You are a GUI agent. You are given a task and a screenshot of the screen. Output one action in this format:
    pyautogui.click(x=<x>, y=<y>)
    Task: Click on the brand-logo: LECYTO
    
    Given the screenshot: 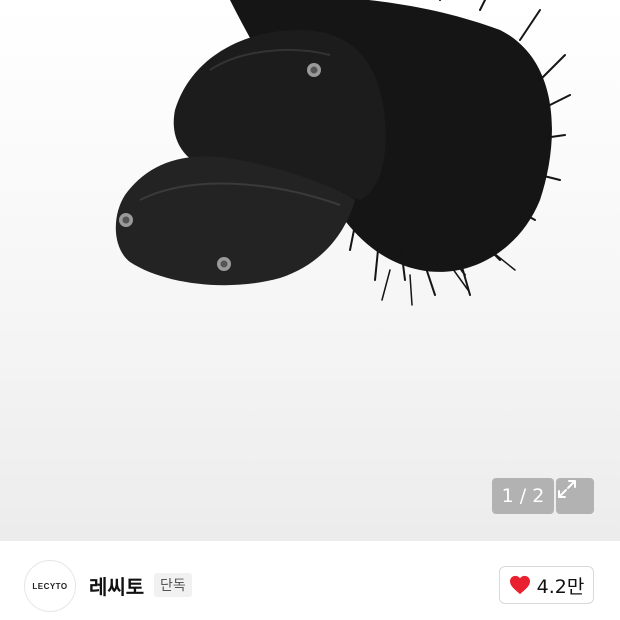 What is the action you would take?
    pyautogui.click(x=50, y=586)
    